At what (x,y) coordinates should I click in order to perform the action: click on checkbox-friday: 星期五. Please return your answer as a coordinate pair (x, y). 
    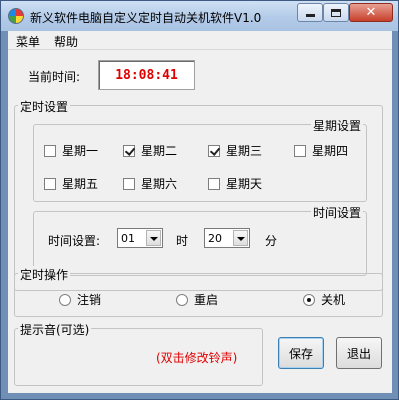
    Looking at the image, I should click on (71, 183).